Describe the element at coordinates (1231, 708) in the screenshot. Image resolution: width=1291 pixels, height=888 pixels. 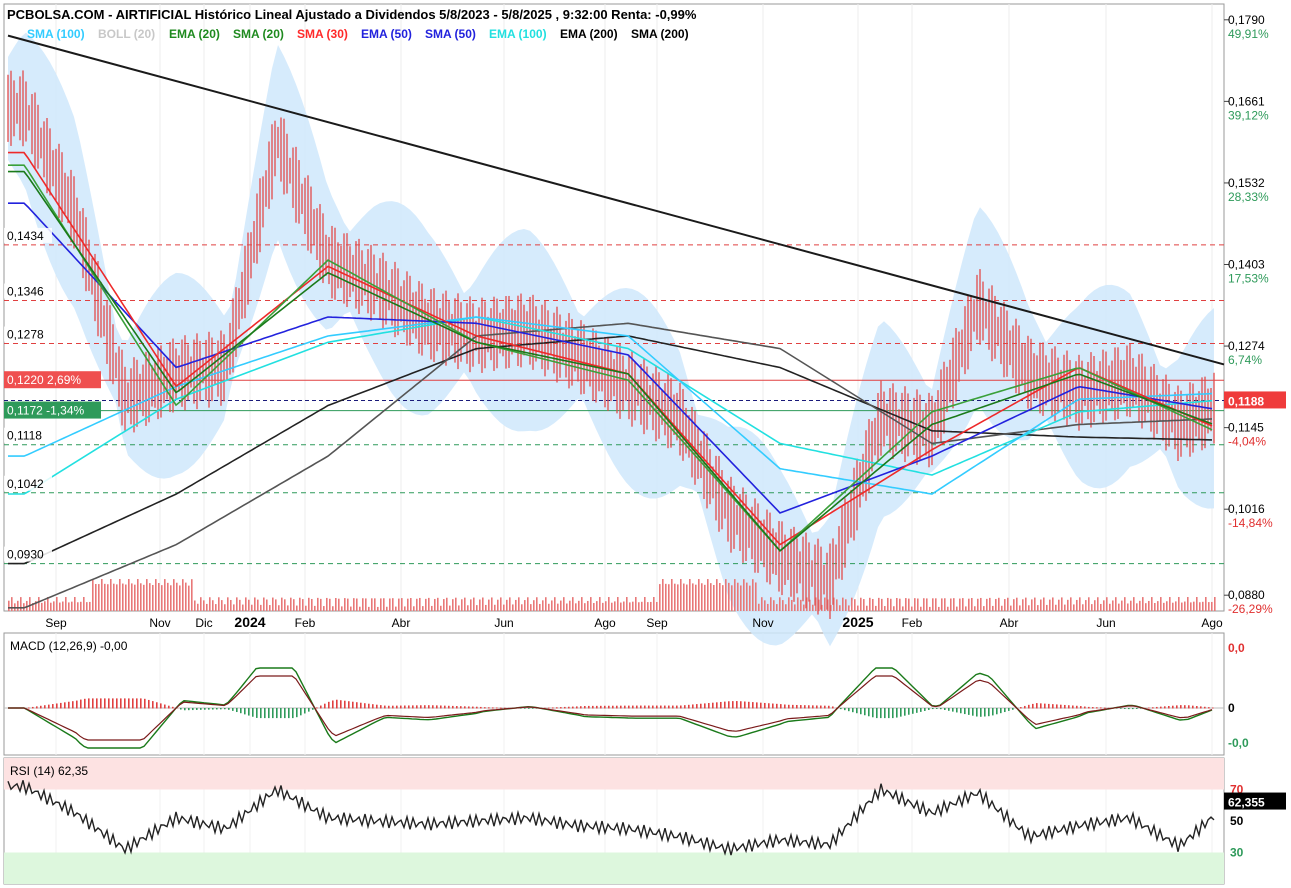
I see `macd-tick-label: 0` at that location.